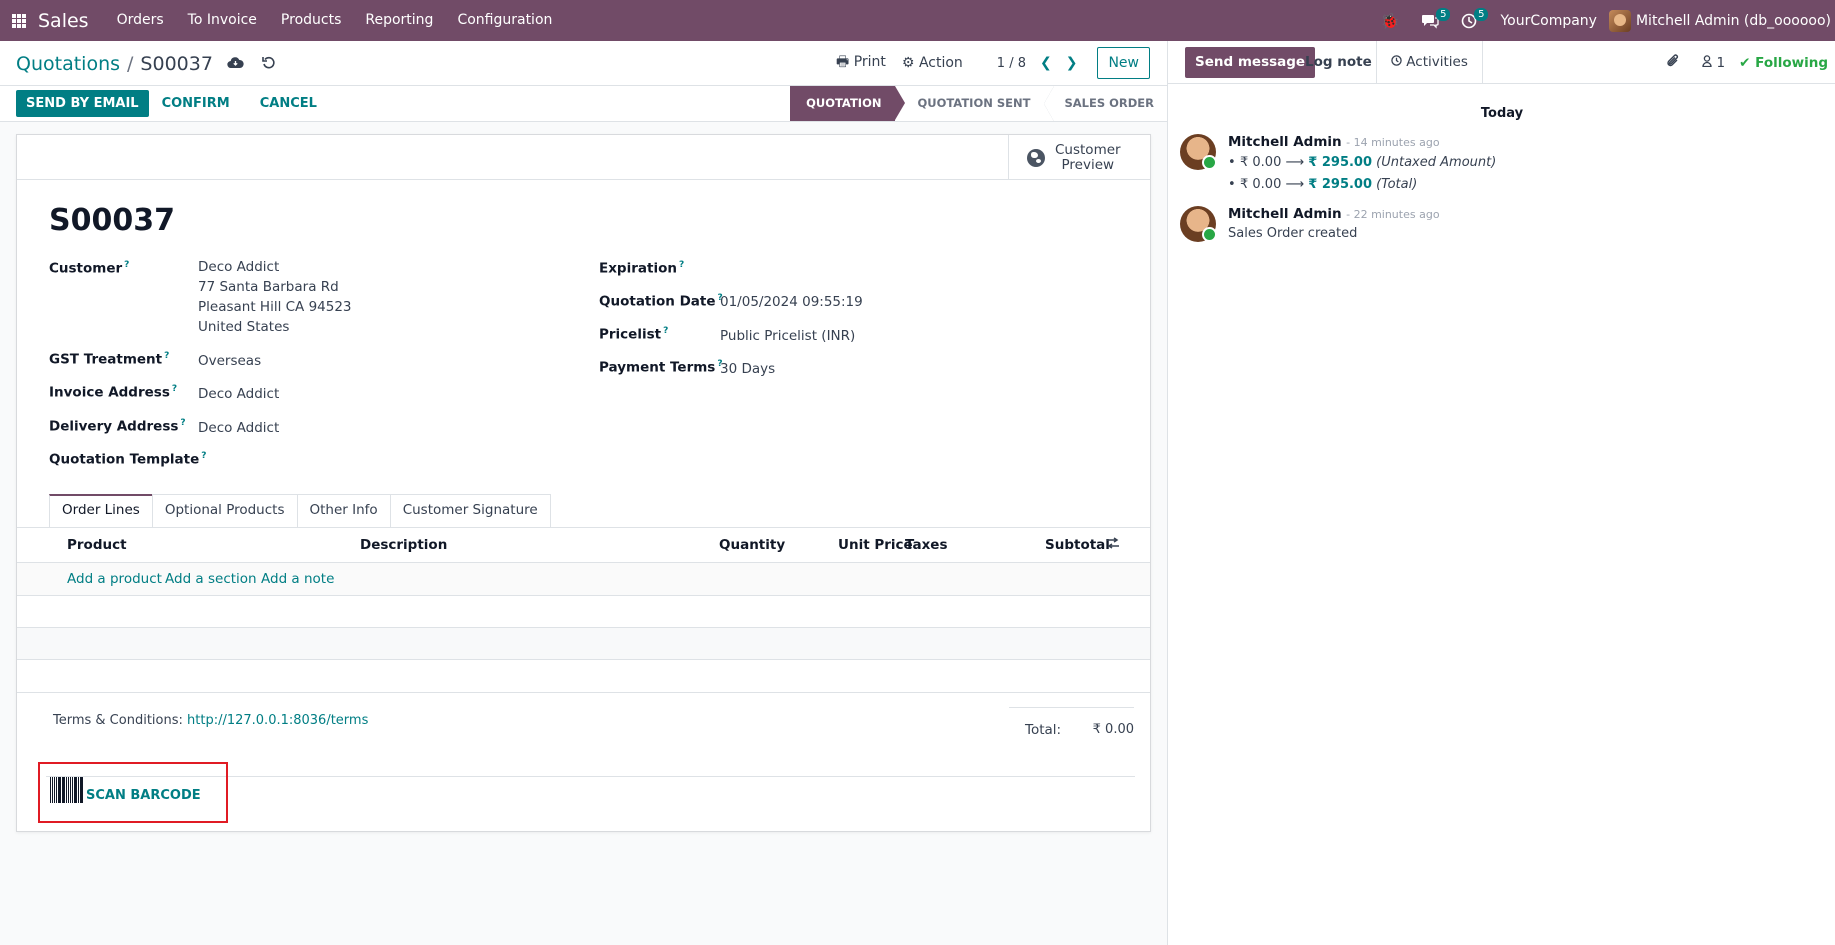  What do you see at coordinates (311, 20) in the screenshot?
I see `menu-products: Products` at bounding box center [311, 20].